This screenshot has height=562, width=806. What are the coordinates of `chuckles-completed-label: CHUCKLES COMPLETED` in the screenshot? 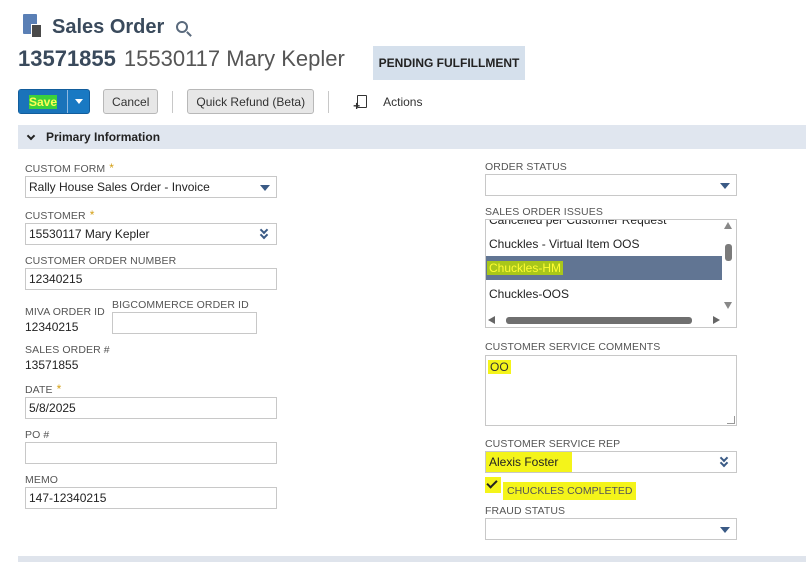 It's located at (570, 491).